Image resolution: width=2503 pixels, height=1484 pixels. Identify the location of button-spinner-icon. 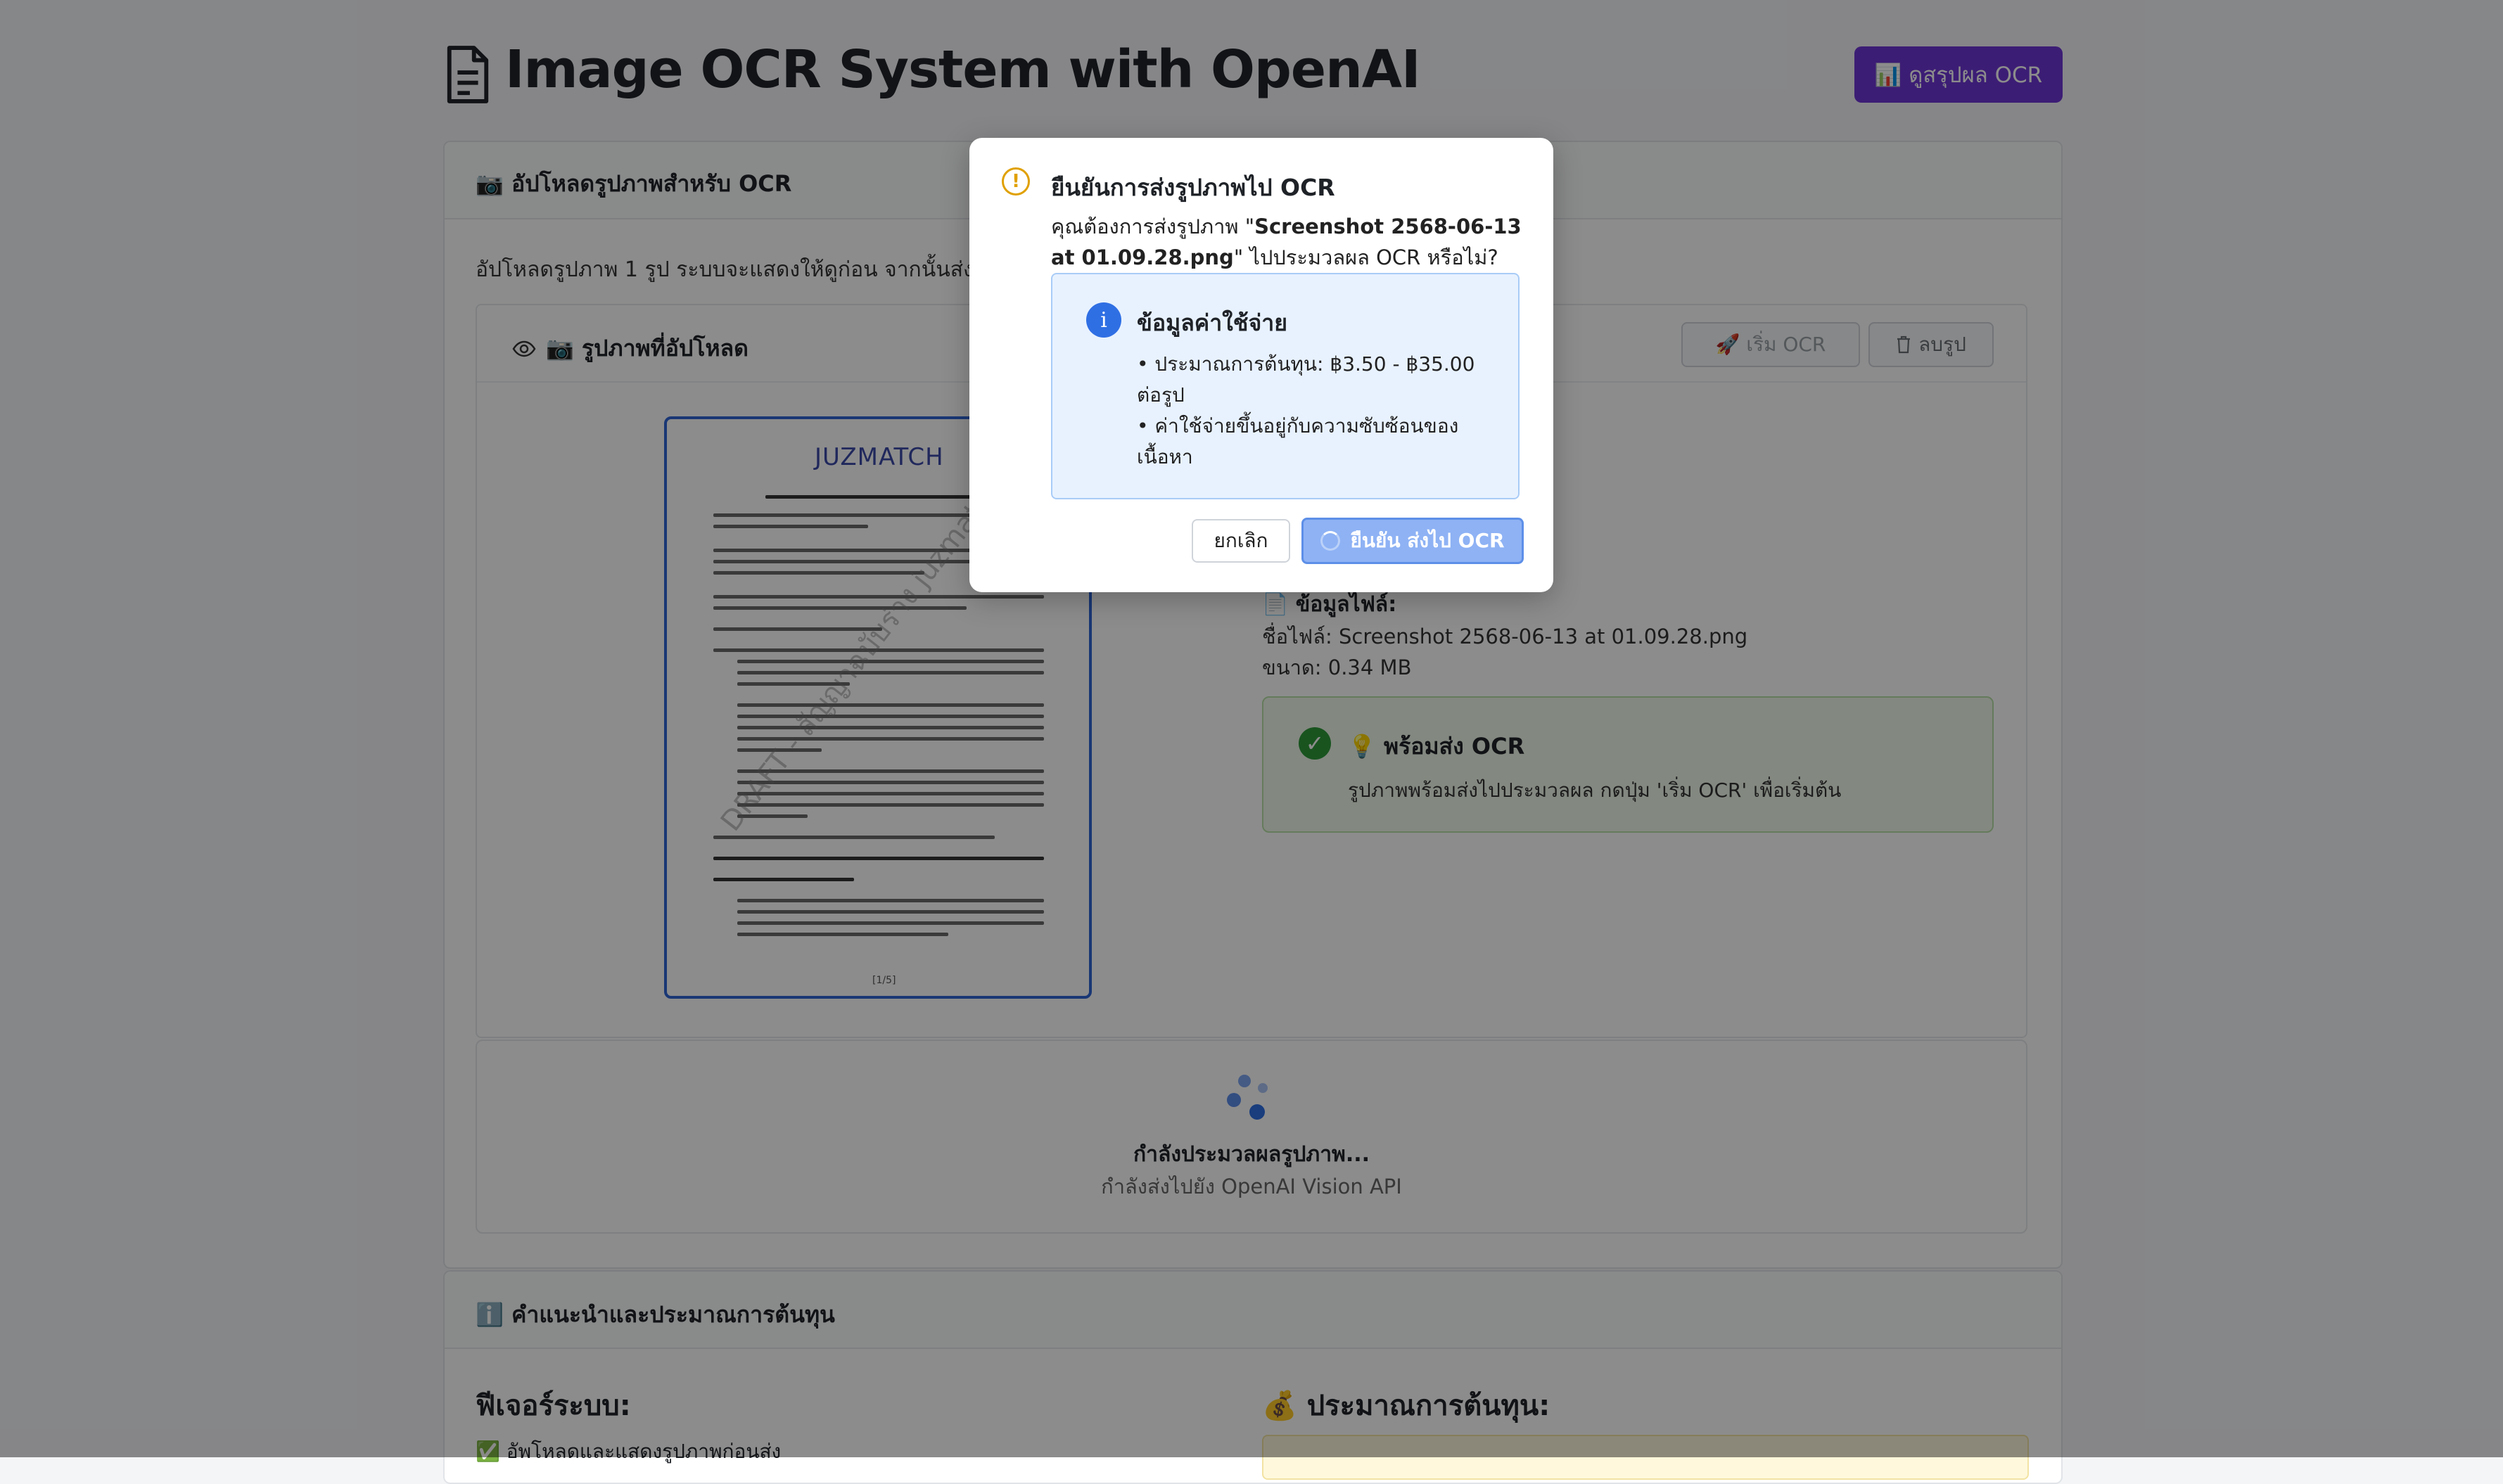
(1330, 541).